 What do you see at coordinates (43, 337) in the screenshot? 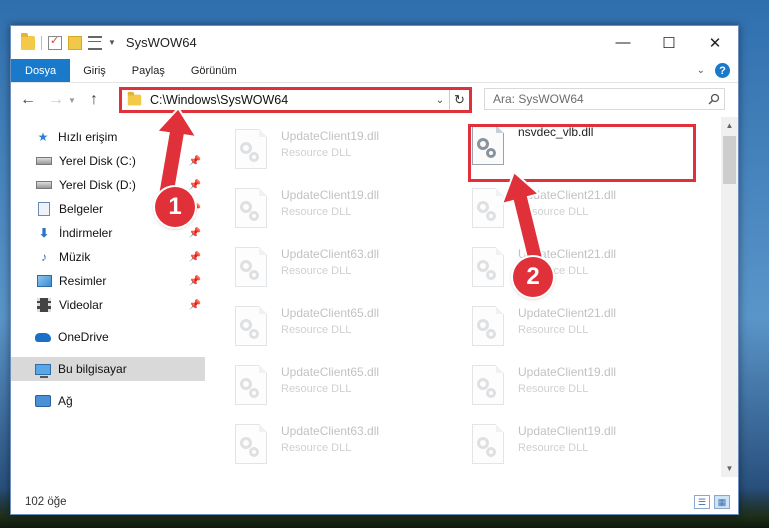
I see `onedrive-icon` at bounding box center [43, 337].